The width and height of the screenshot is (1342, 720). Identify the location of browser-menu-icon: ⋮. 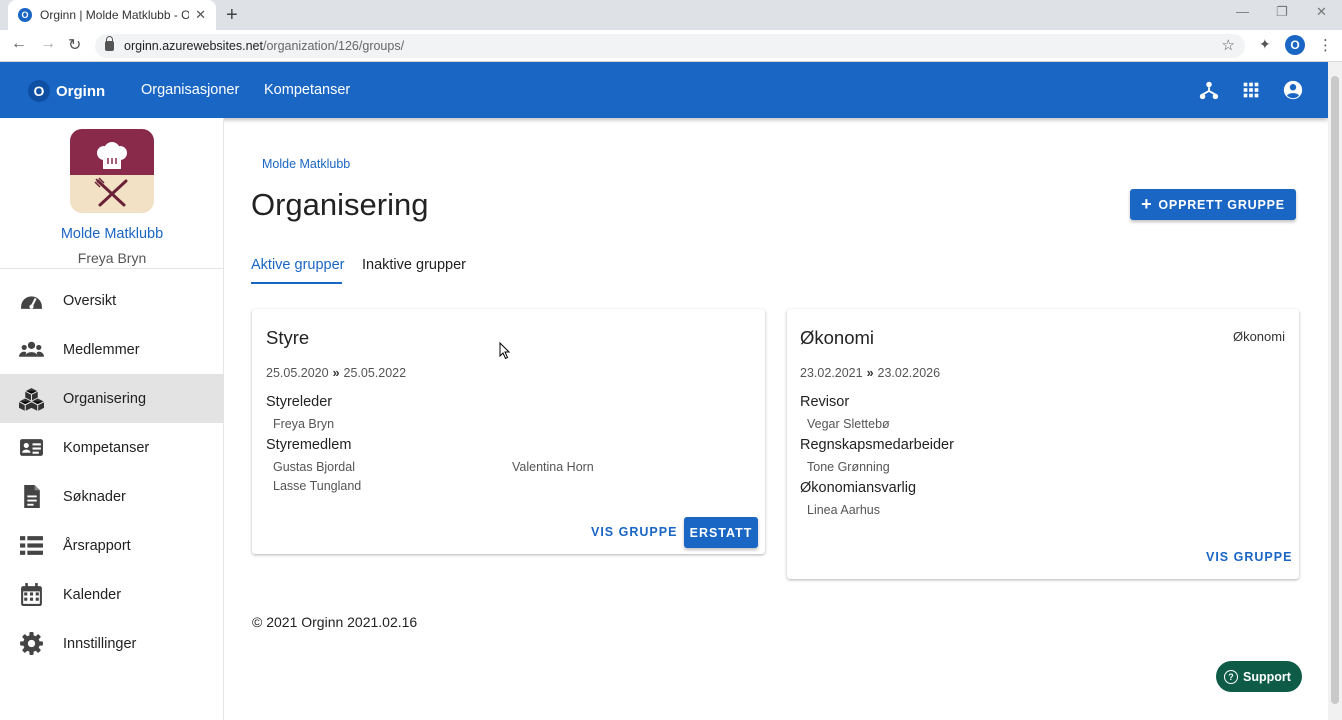
(1325, 45).